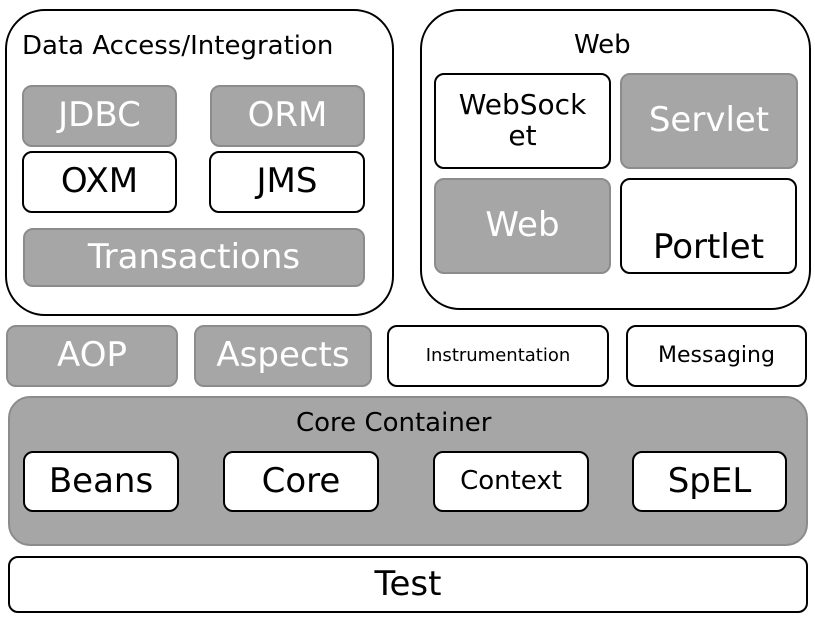 The height and width of the screenshot is (619, 815). Describe the element at coordinates (708, 226) in the screenshot. I see `portlet-box: Portlet` at that location.